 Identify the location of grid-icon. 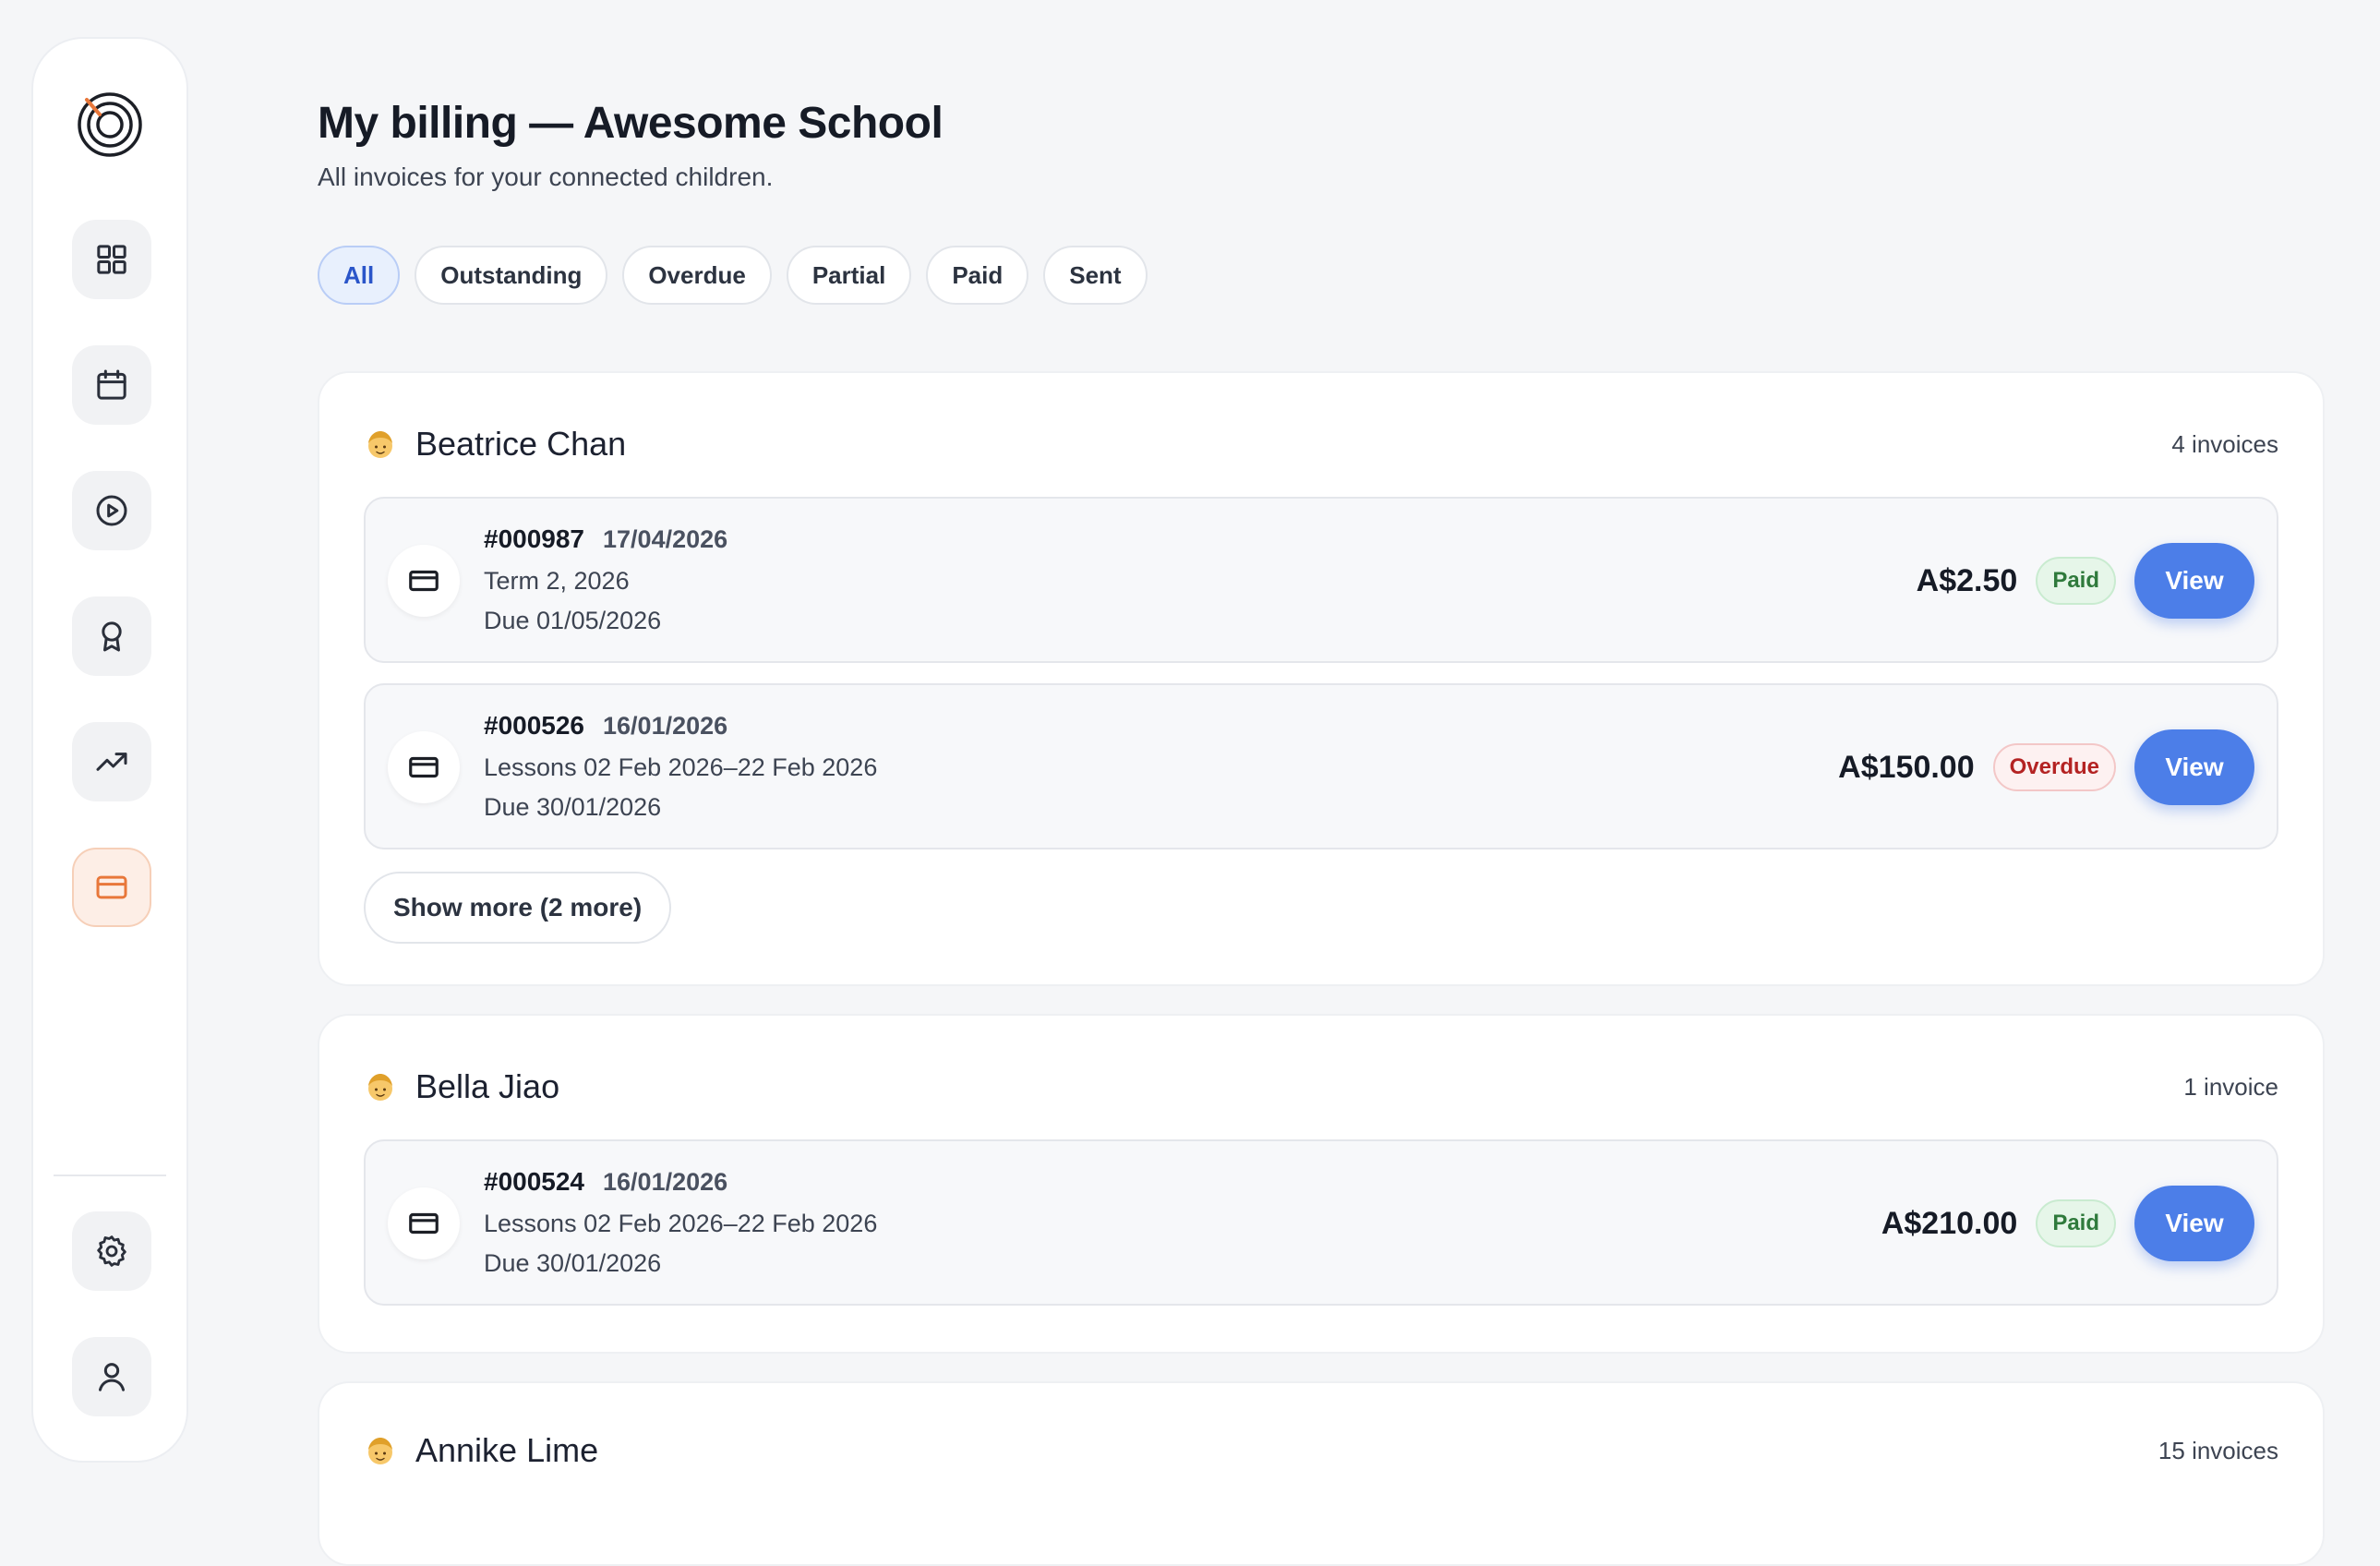
(111, 259).